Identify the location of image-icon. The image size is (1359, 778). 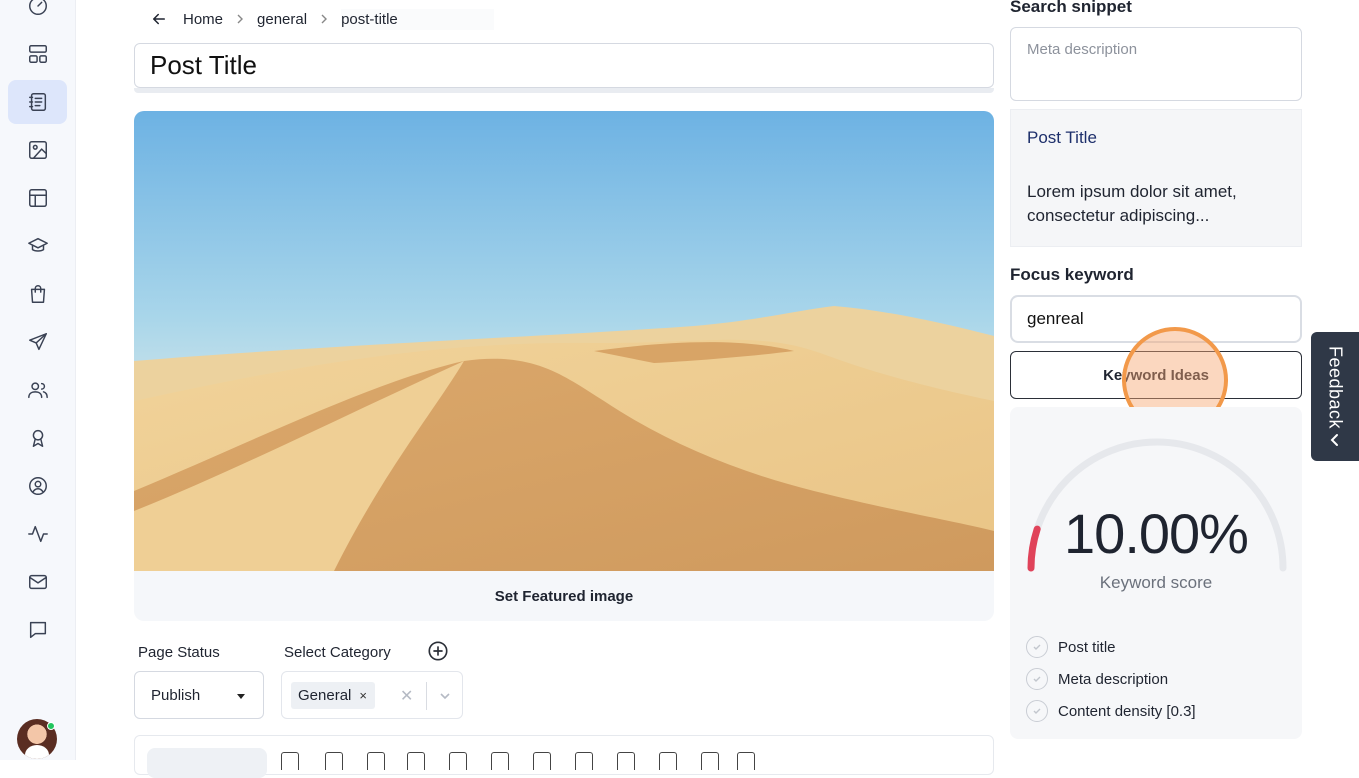
(542, 761).